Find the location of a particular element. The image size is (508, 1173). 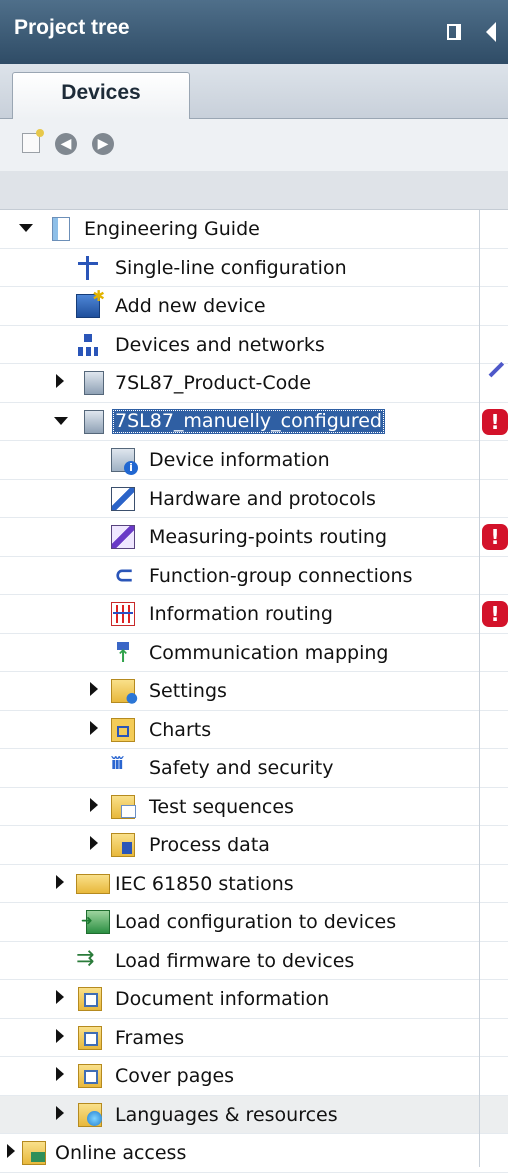

tree-item-label: Devices and networks is located at coordinates (220, 344).